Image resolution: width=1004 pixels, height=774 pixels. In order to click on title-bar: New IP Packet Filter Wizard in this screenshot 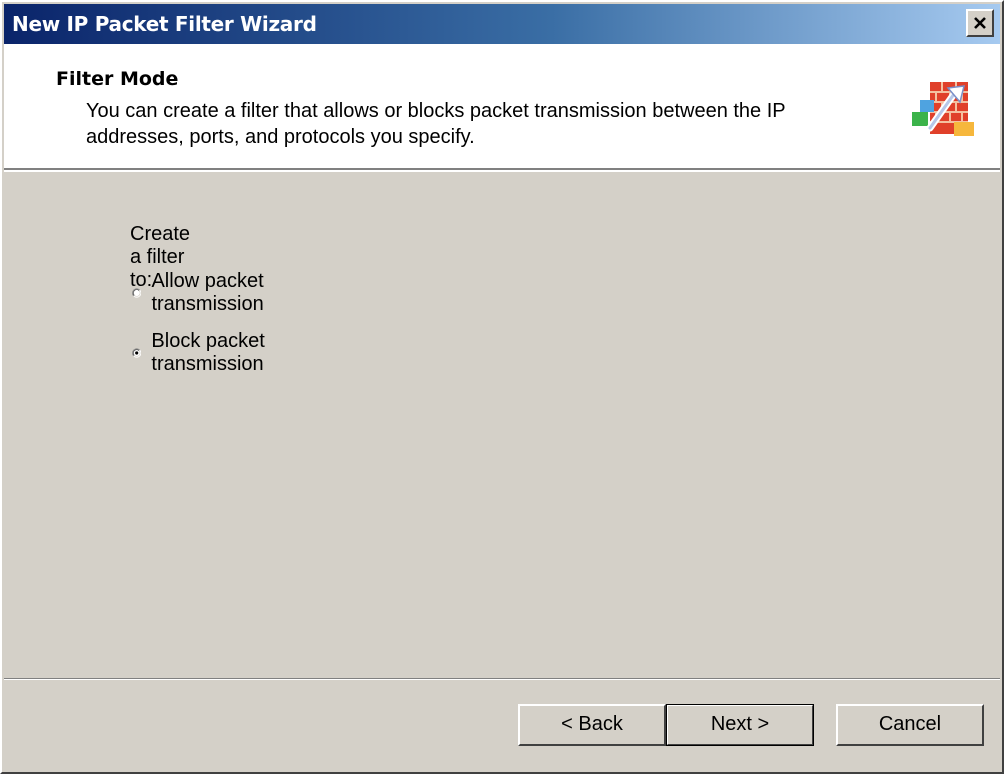, I will do `click(502, 24)`.